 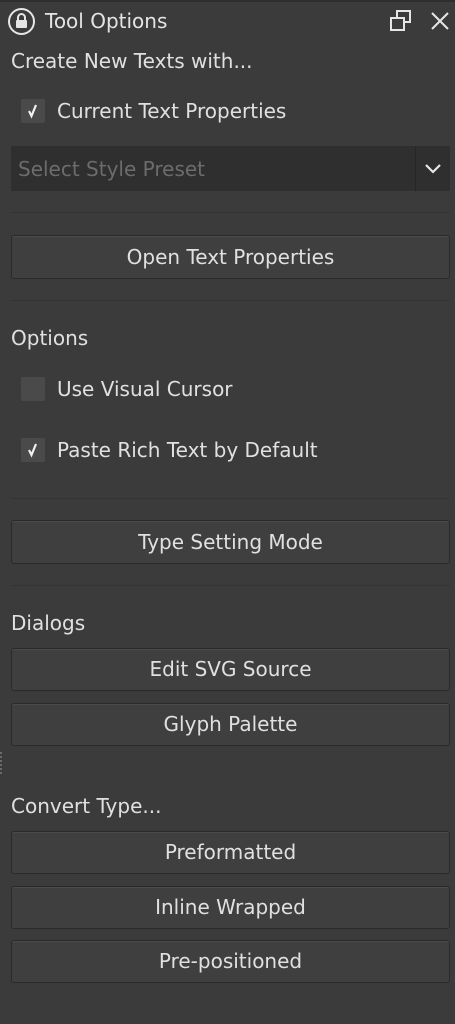 I want to click on inline-wrapped-button: Inline Wrapped, so click(x=230, y=907).